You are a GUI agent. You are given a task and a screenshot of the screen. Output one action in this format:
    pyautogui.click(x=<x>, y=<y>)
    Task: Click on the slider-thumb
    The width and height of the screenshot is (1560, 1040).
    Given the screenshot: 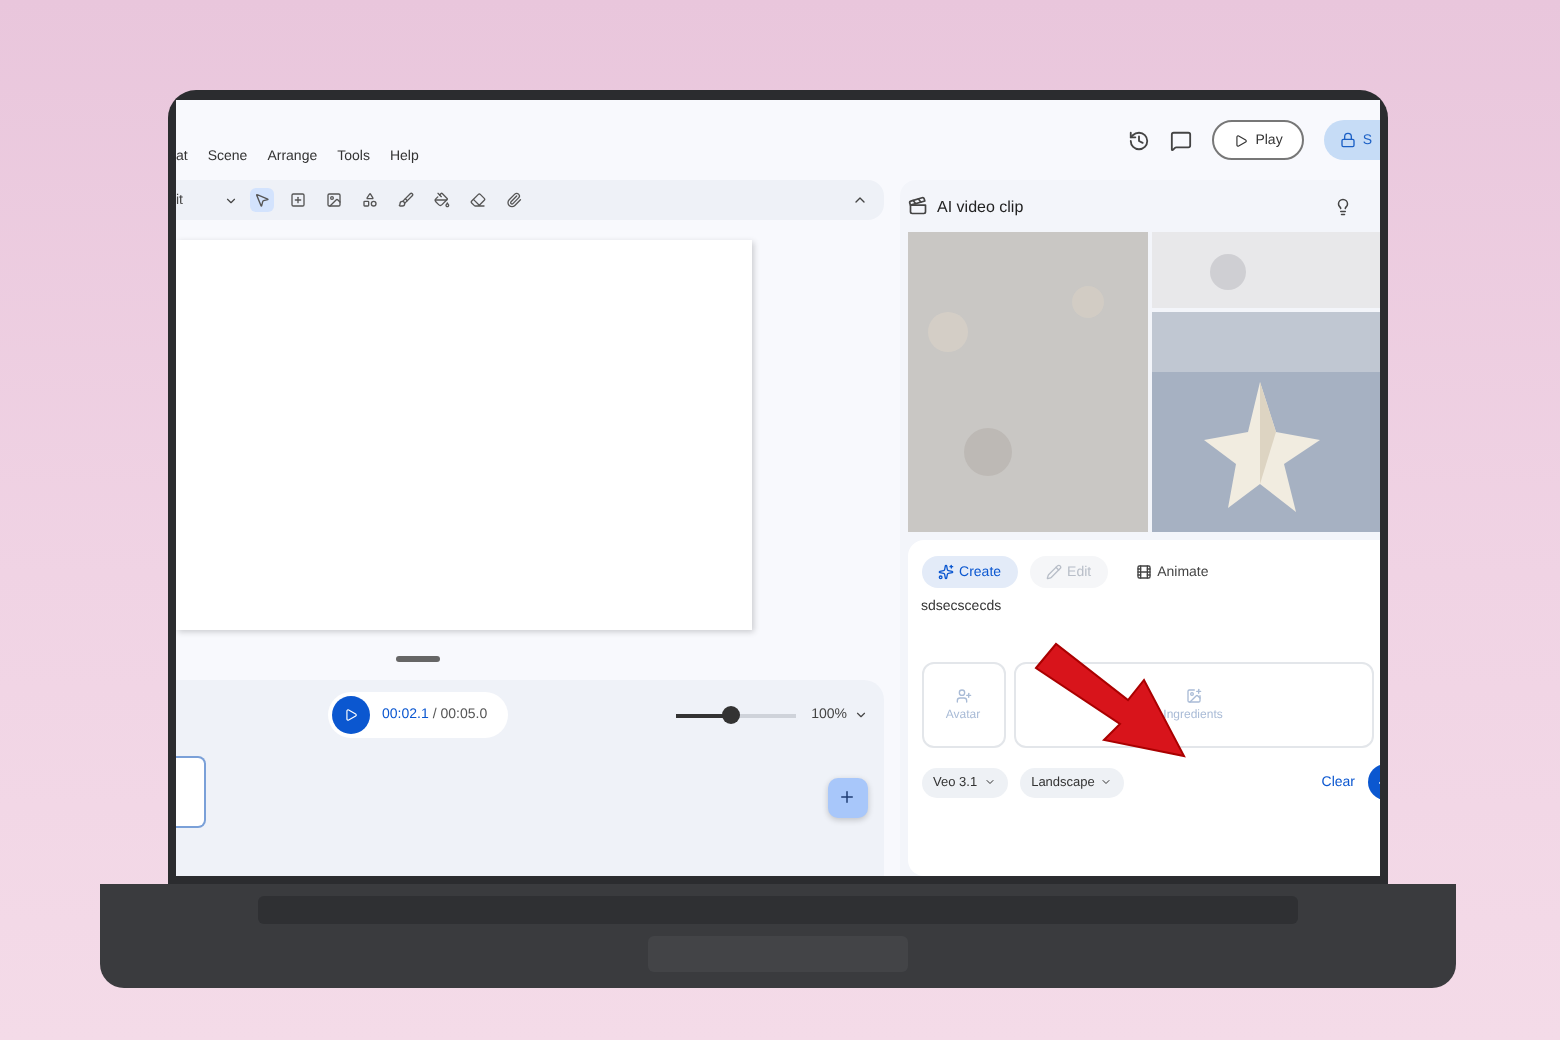 What is the action you would take?
    pyautogui.click(x=730, y=714)
    